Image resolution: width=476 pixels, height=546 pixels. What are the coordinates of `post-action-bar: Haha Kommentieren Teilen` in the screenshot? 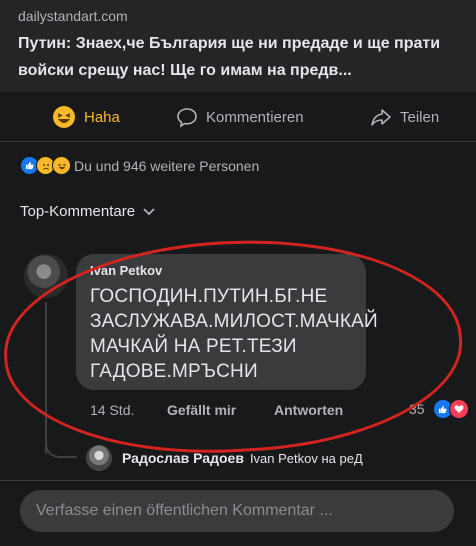 It's located at (238, 117).